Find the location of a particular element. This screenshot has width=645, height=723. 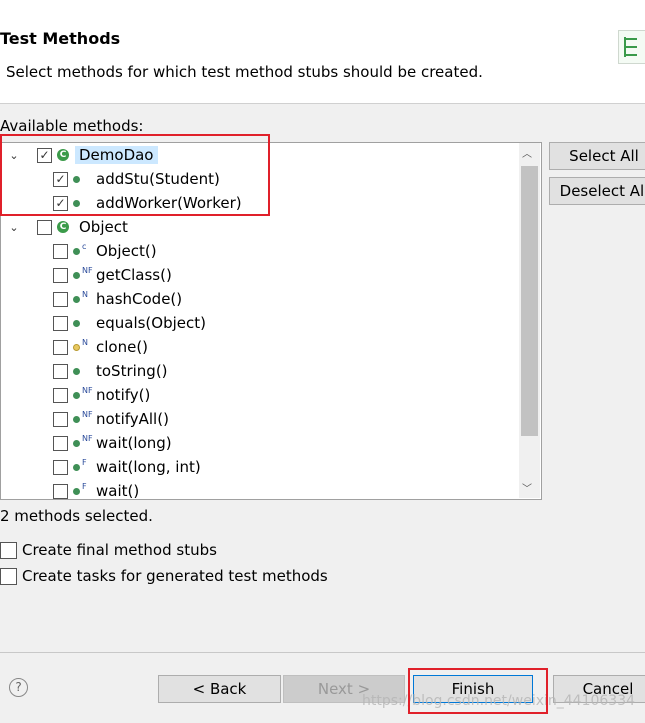

option-label: Create tasks for generated test methods is located at coordinates (175, 576).